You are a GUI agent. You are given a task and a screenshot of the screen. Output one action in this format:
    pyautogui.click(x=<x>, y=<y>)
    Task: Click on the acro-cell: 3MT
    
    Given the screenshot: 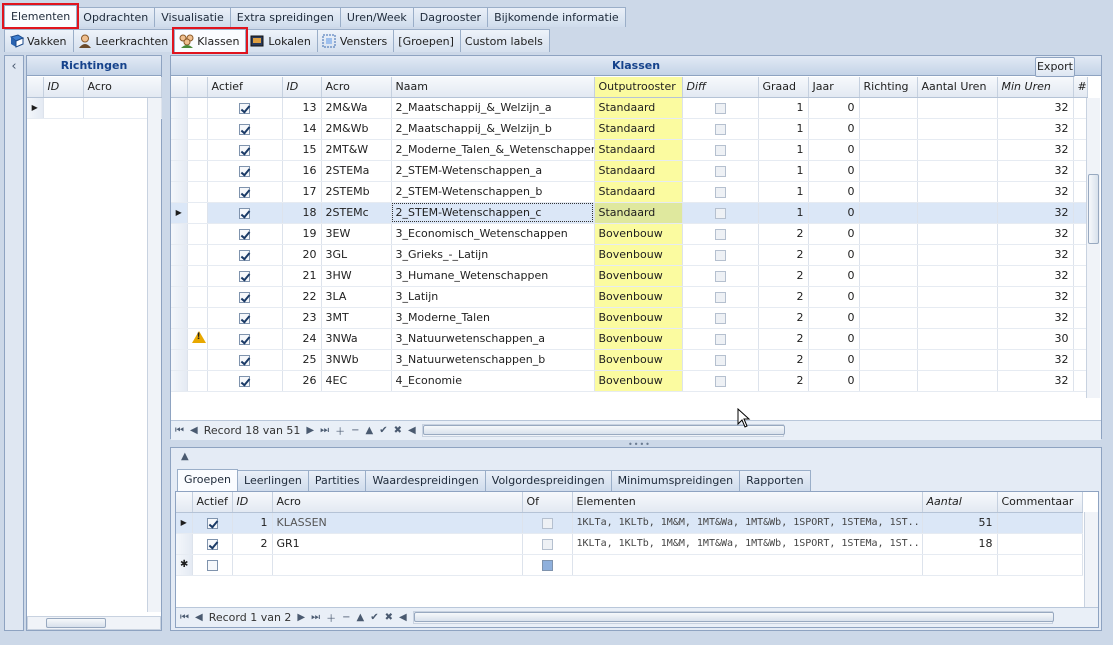 What is the action you would take?
    pyautogui.click(x=356, y=318)
    